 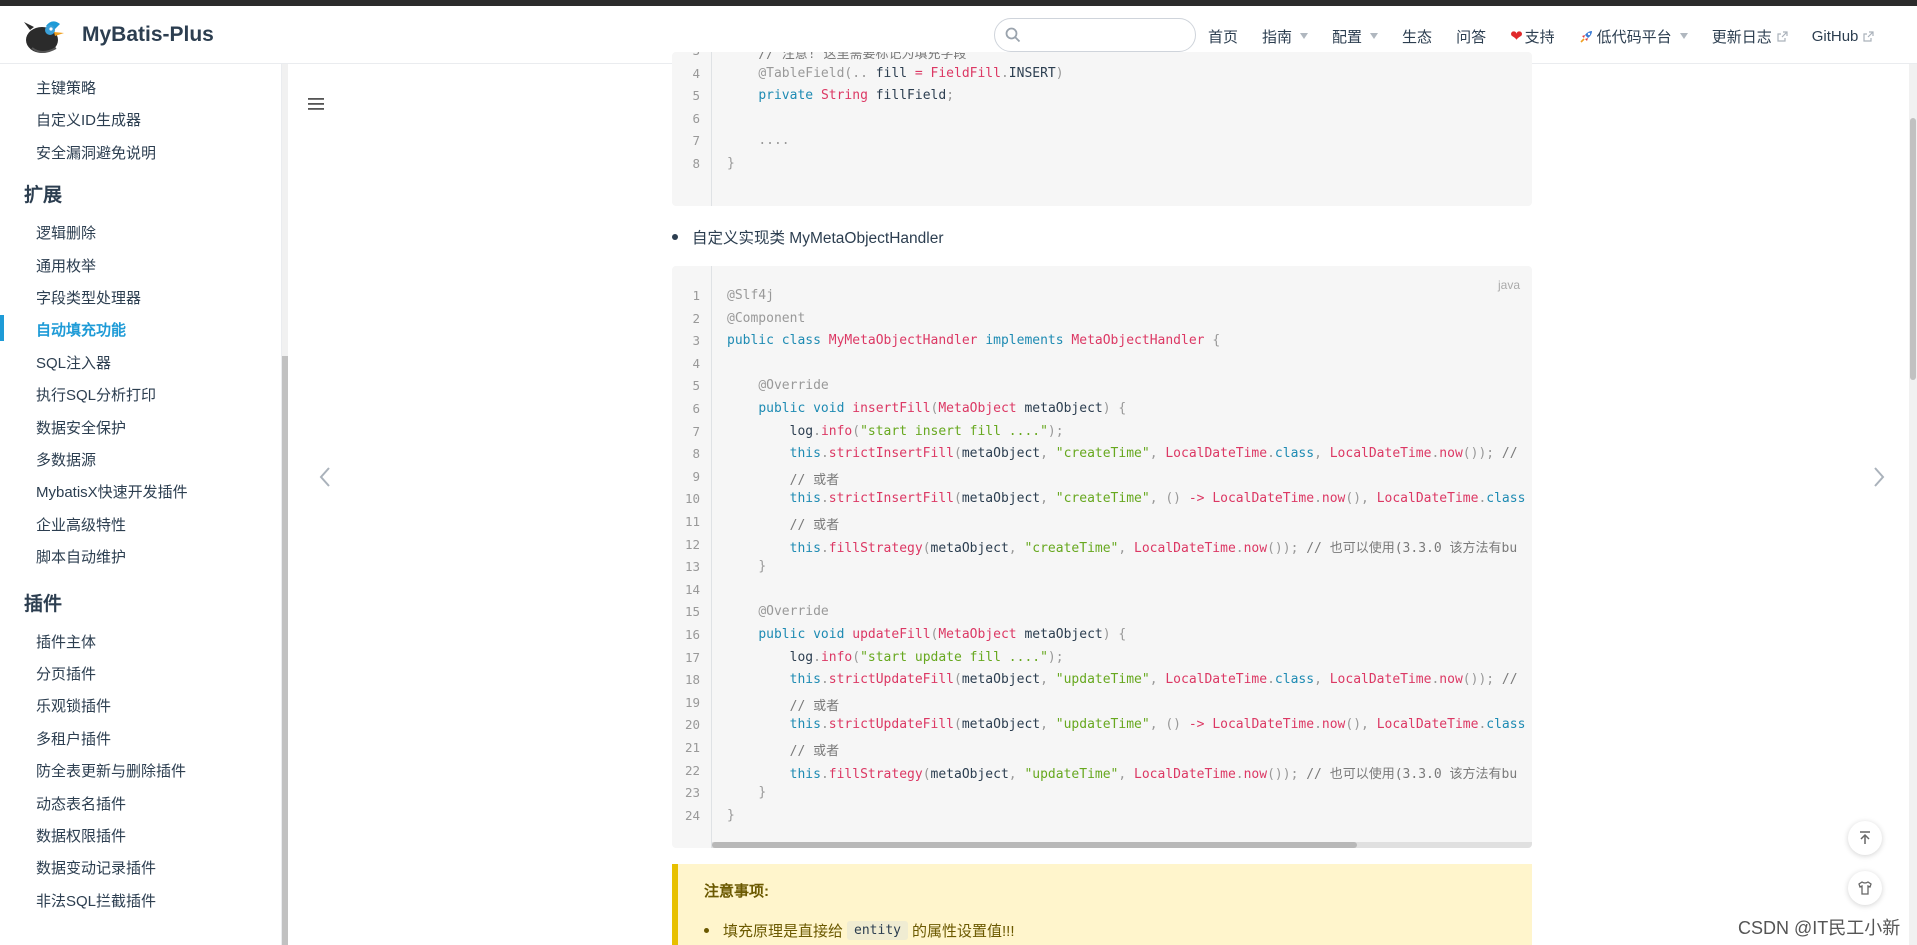 What do you see at coordinates (111, 770) in the screenshot?
I see `sidebar-item: 防全表更新与删除插件` at bounding box center [111, 770].